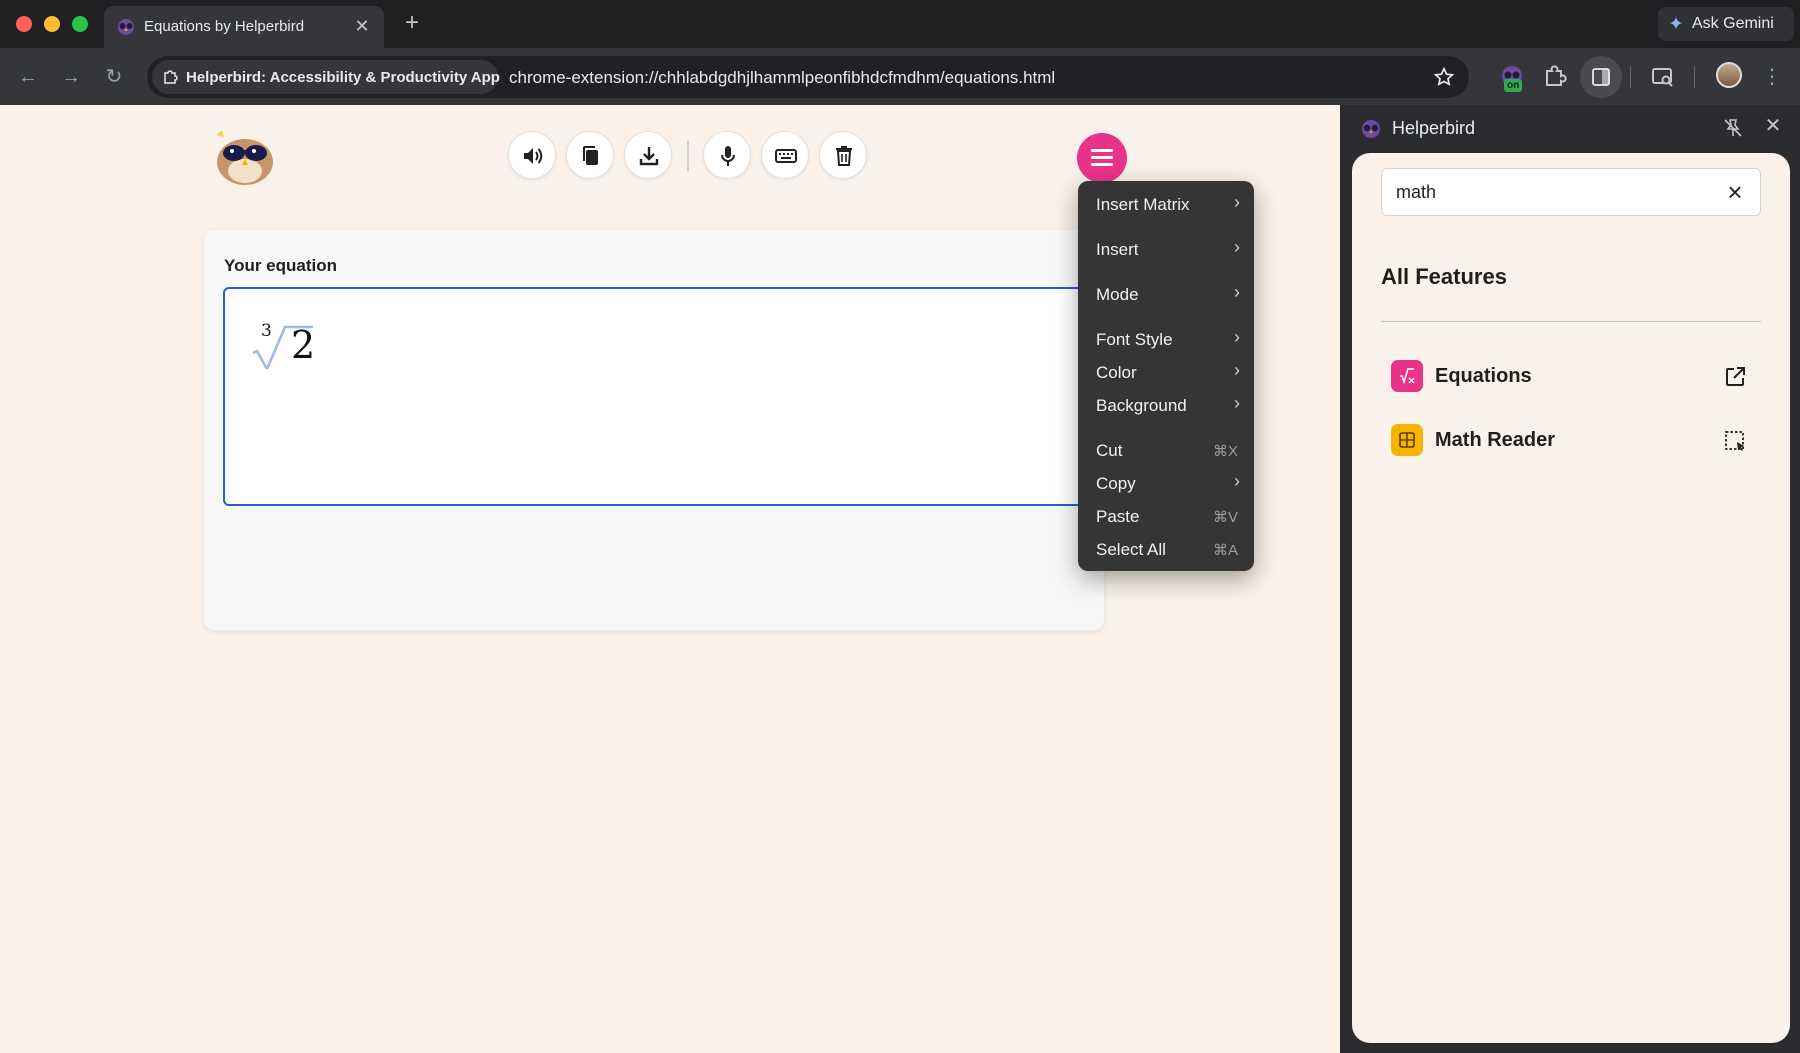  Describe the element at coordinates (532, 155) in the screenshot. I see `speak-button` at that location.